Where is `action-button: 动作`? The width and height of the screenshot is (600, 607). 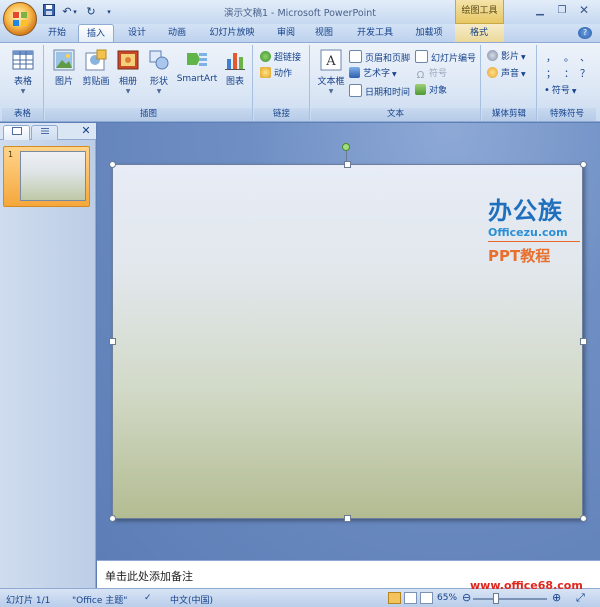
action-button: 动作 is located at coordinates (276, 74).